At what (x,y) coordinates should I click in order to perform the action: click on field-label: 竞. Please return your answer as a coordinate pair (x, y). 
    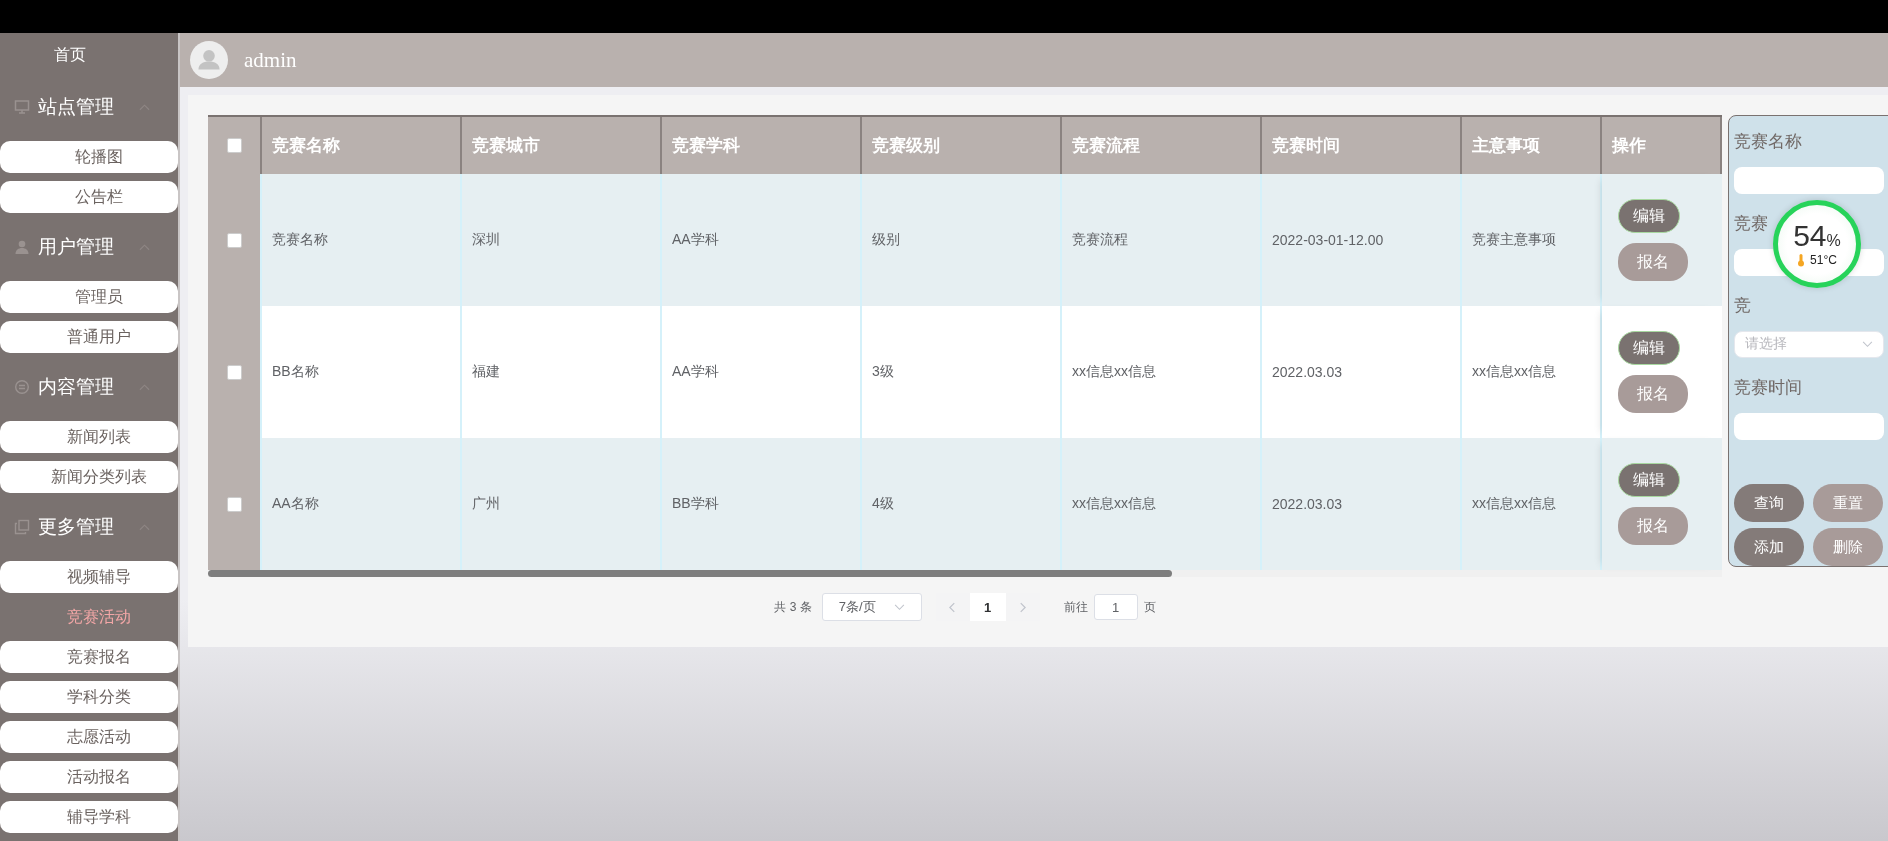
    Looking at the image, I should click on (1743, 305).